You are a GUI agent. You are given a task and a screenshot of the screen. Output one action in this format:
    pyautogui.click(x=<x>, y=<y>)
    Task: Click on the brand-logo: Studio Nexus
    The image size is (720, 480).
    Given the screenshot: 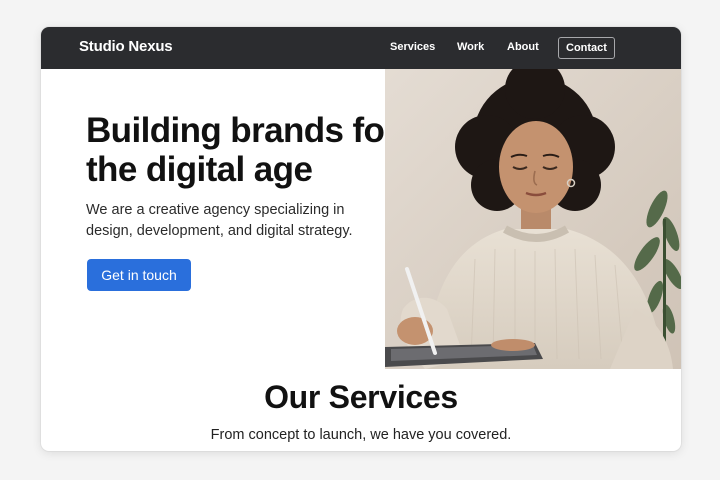 What is the action you would take?
    pyautogui.click(x=126, y=46)
    